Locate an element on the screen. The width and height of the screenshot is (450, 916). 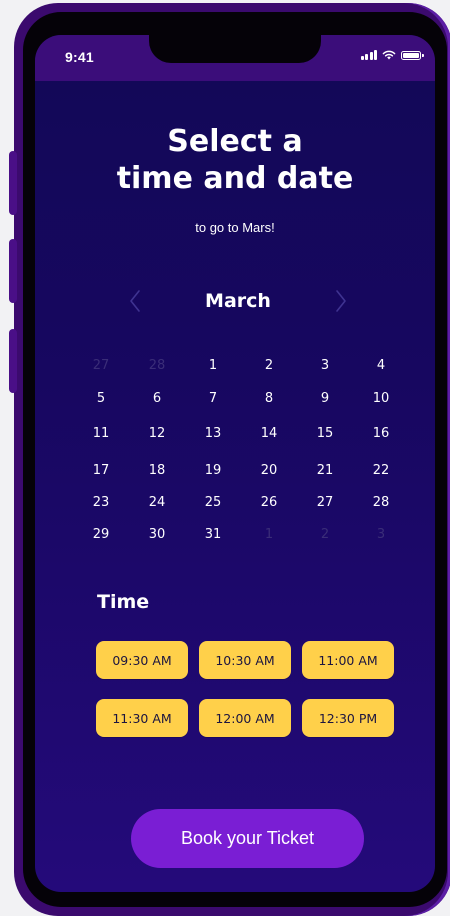
calendar-day: 3 is located at coordinates (325, 366).